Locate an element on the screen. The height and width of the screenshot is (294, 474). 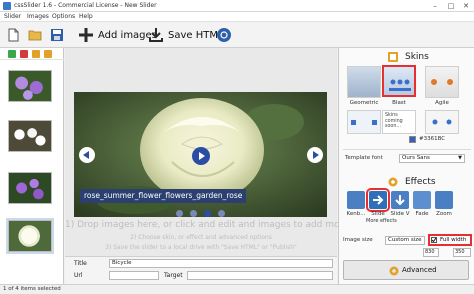
target-label: Target is located at coordinates (173, 275).